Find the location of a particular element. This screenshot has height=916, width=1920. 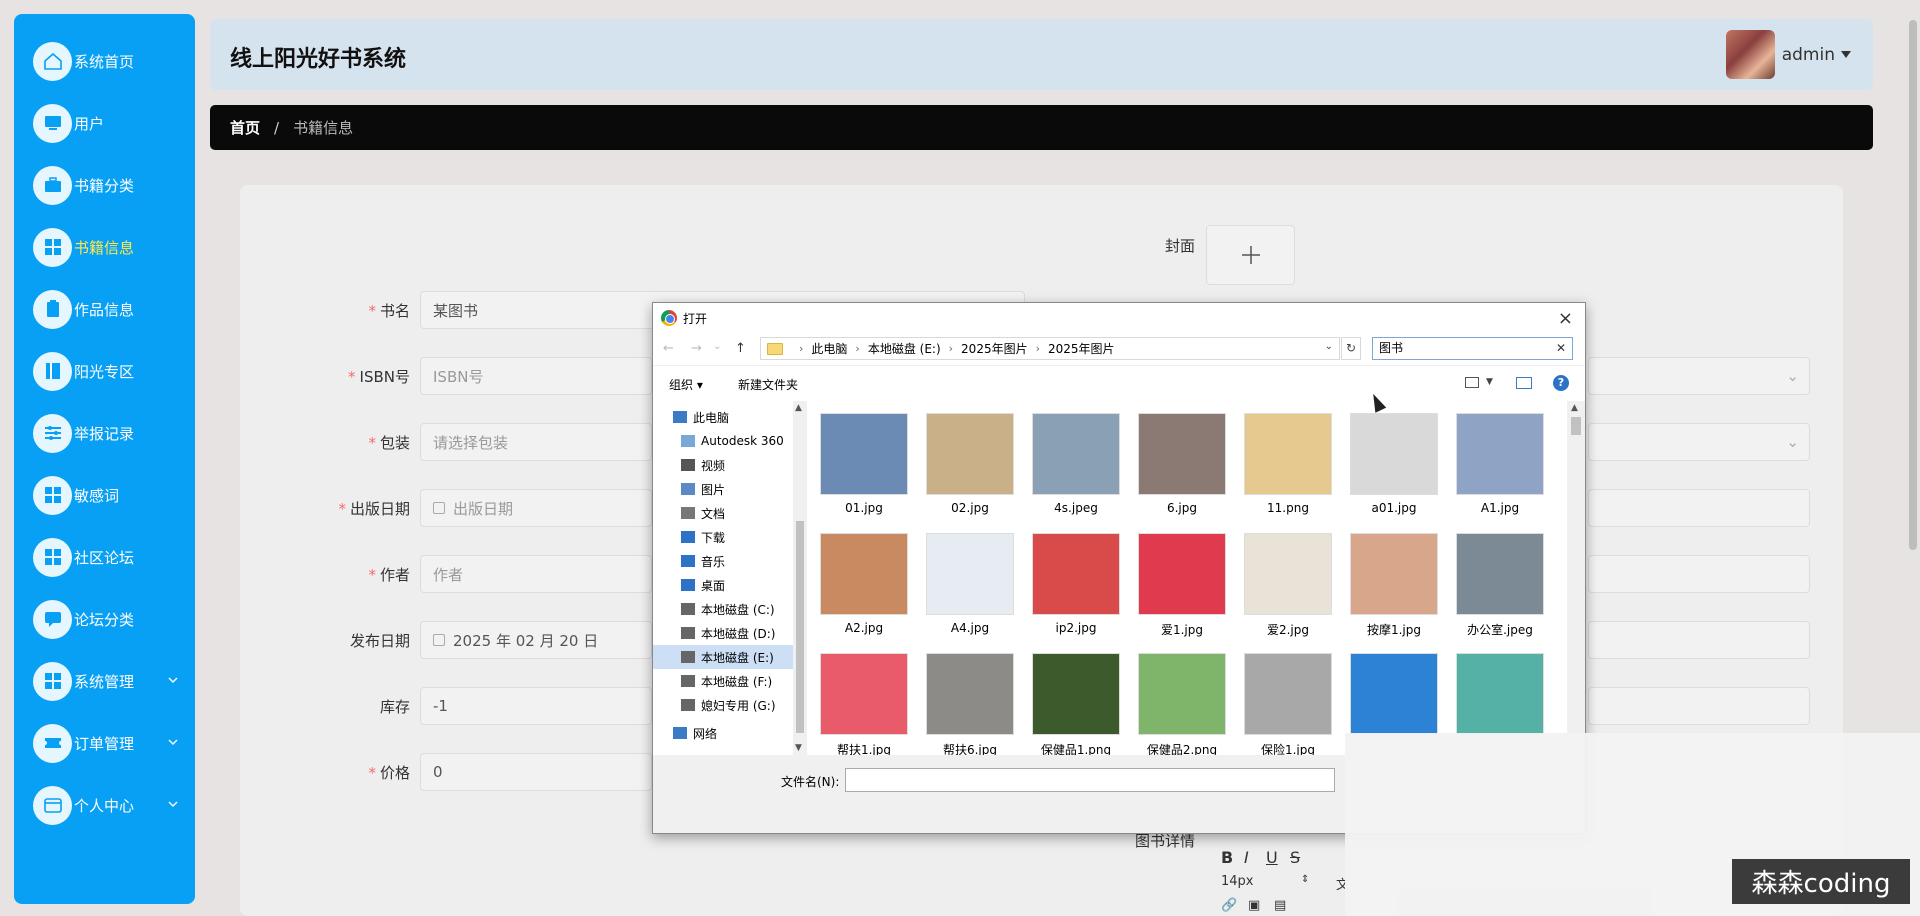

back-arrow-icon: ← is located at coordinates (668, 348).